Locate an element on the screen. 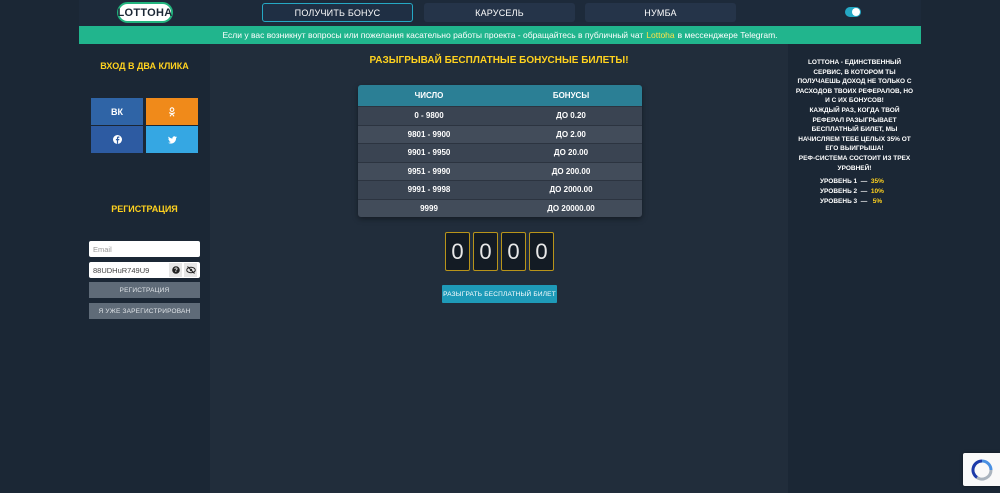  range-cell: 9991 - 9998 is located at coordinates (429, 190).